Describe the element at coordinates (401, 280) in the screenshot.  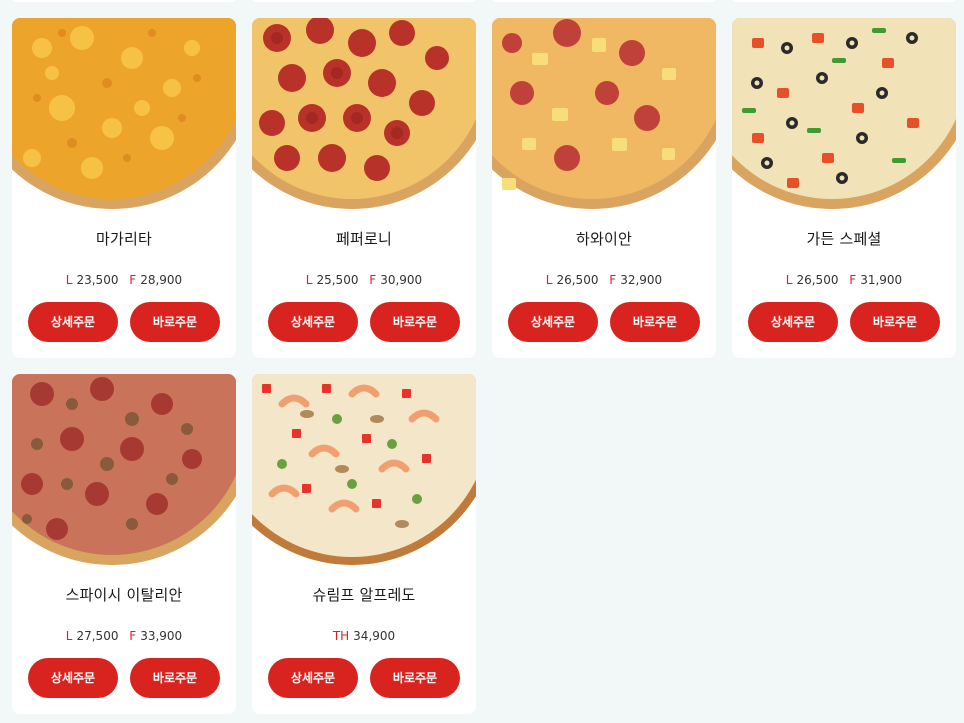
I see `price-value: 30,900` at that location.